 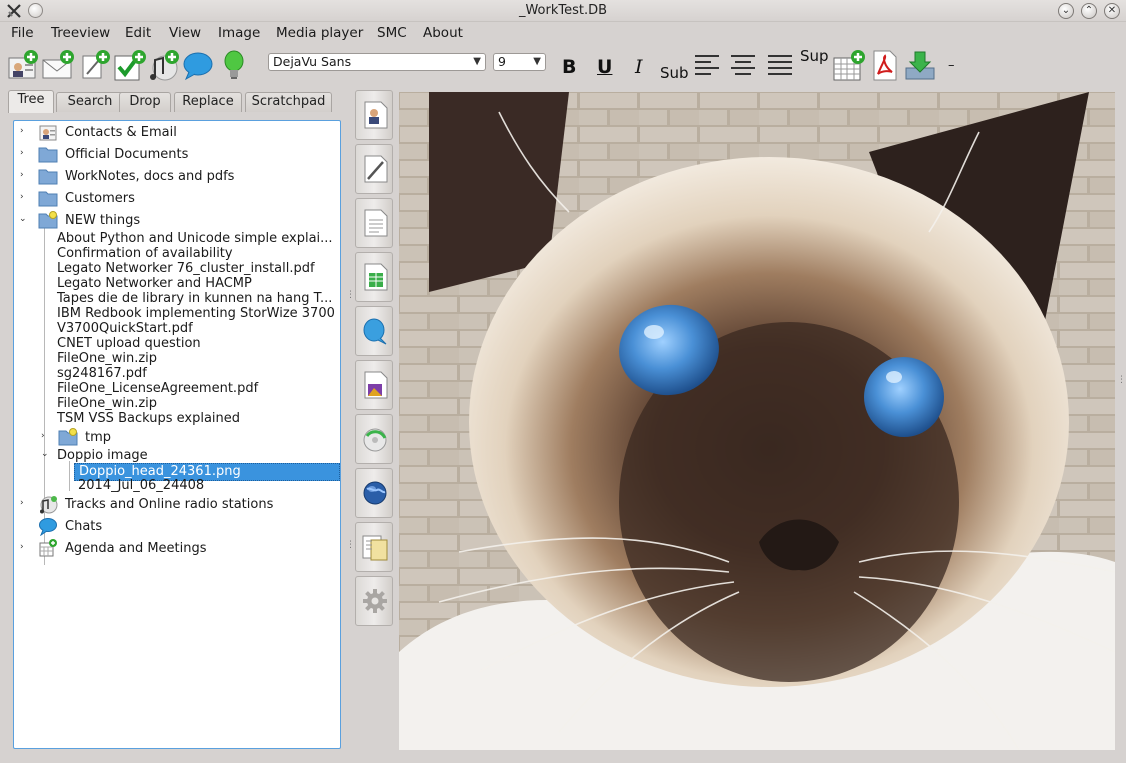 I want to click on font-family-select: DejaVu Sans ▼, so click(x=377, y=62).